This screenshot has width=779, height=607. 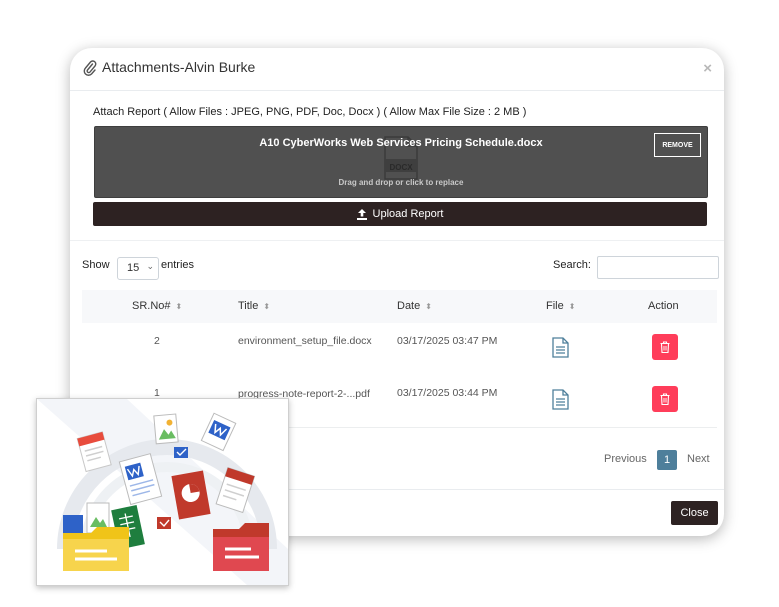 I want to click on file-type-label: DOCX, so click(x=401, y=167).